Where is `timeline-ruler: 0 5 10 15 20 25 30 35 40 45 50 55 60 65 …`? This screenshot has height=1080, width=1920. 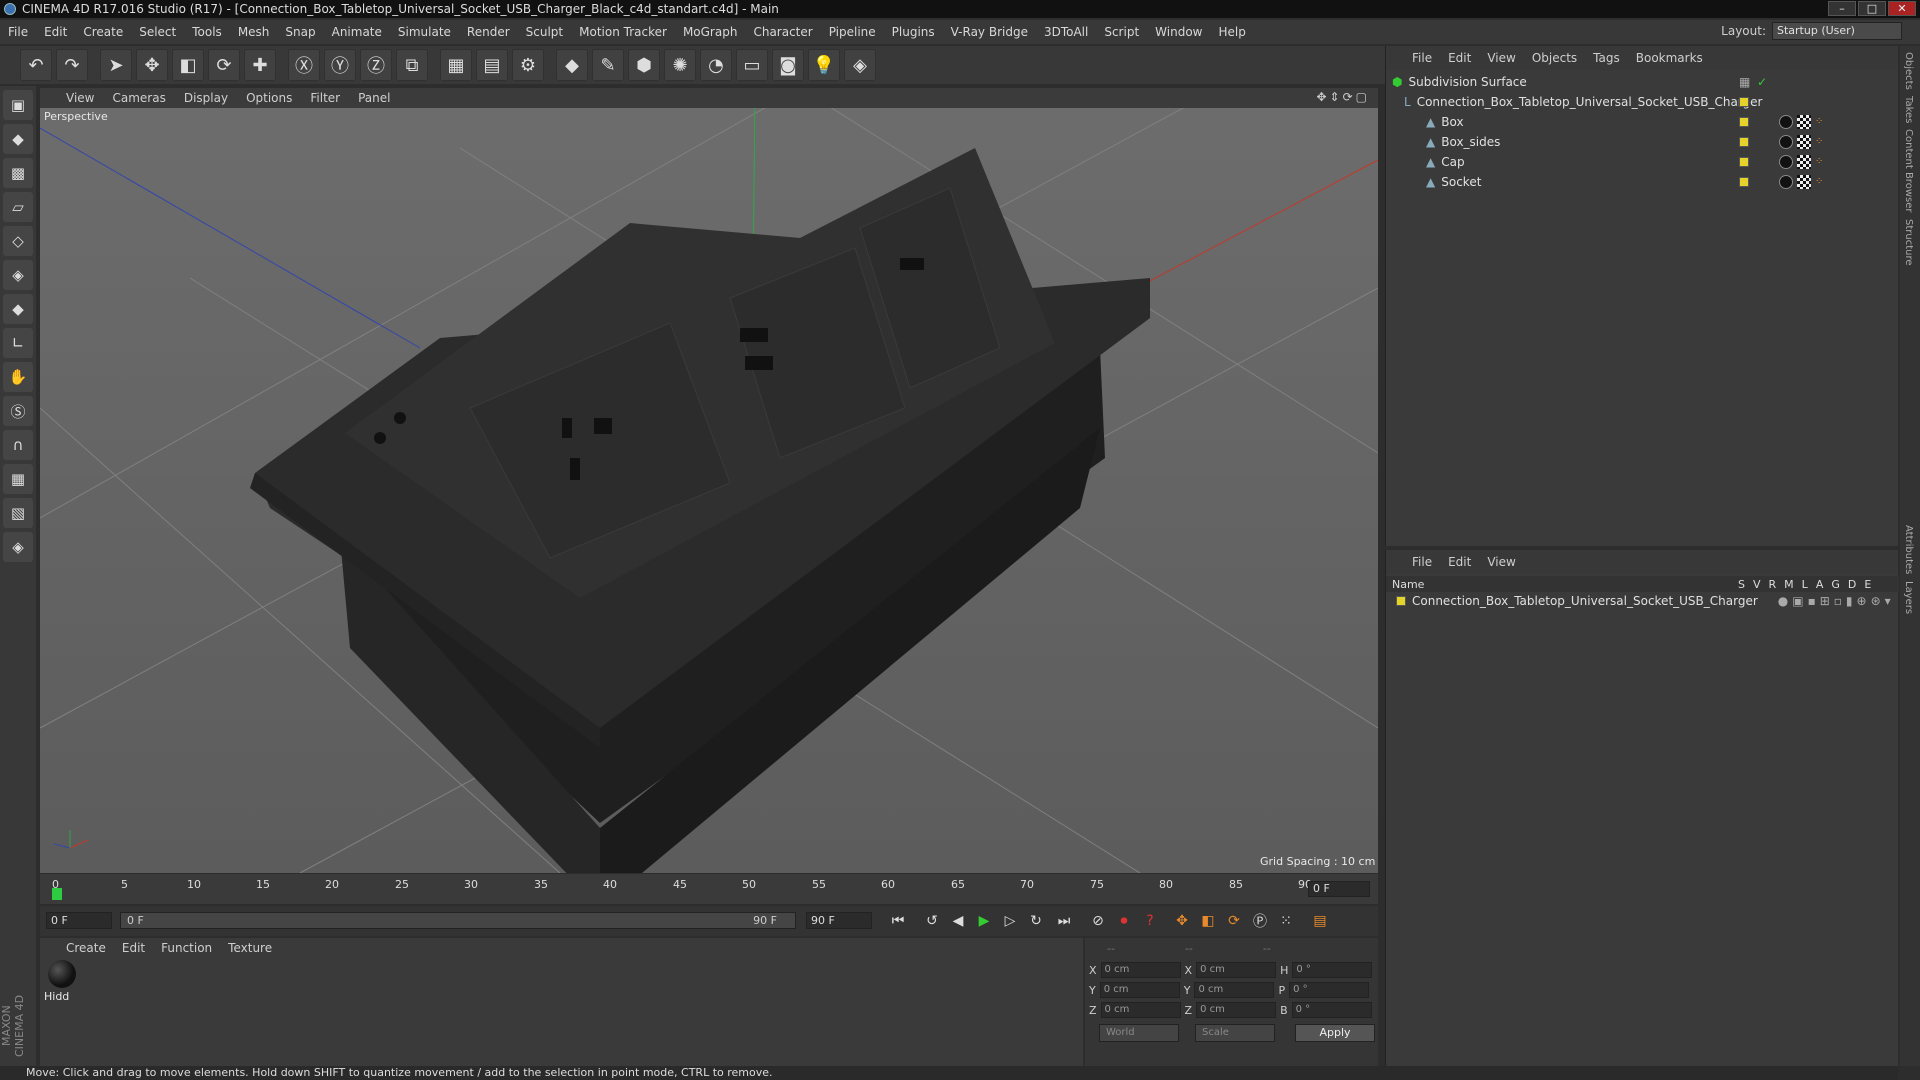
timeline-ruler: 0 5 10 15 20 25 30 35 40 45 50 55 60 65 … is located at coordinates (709, 889).